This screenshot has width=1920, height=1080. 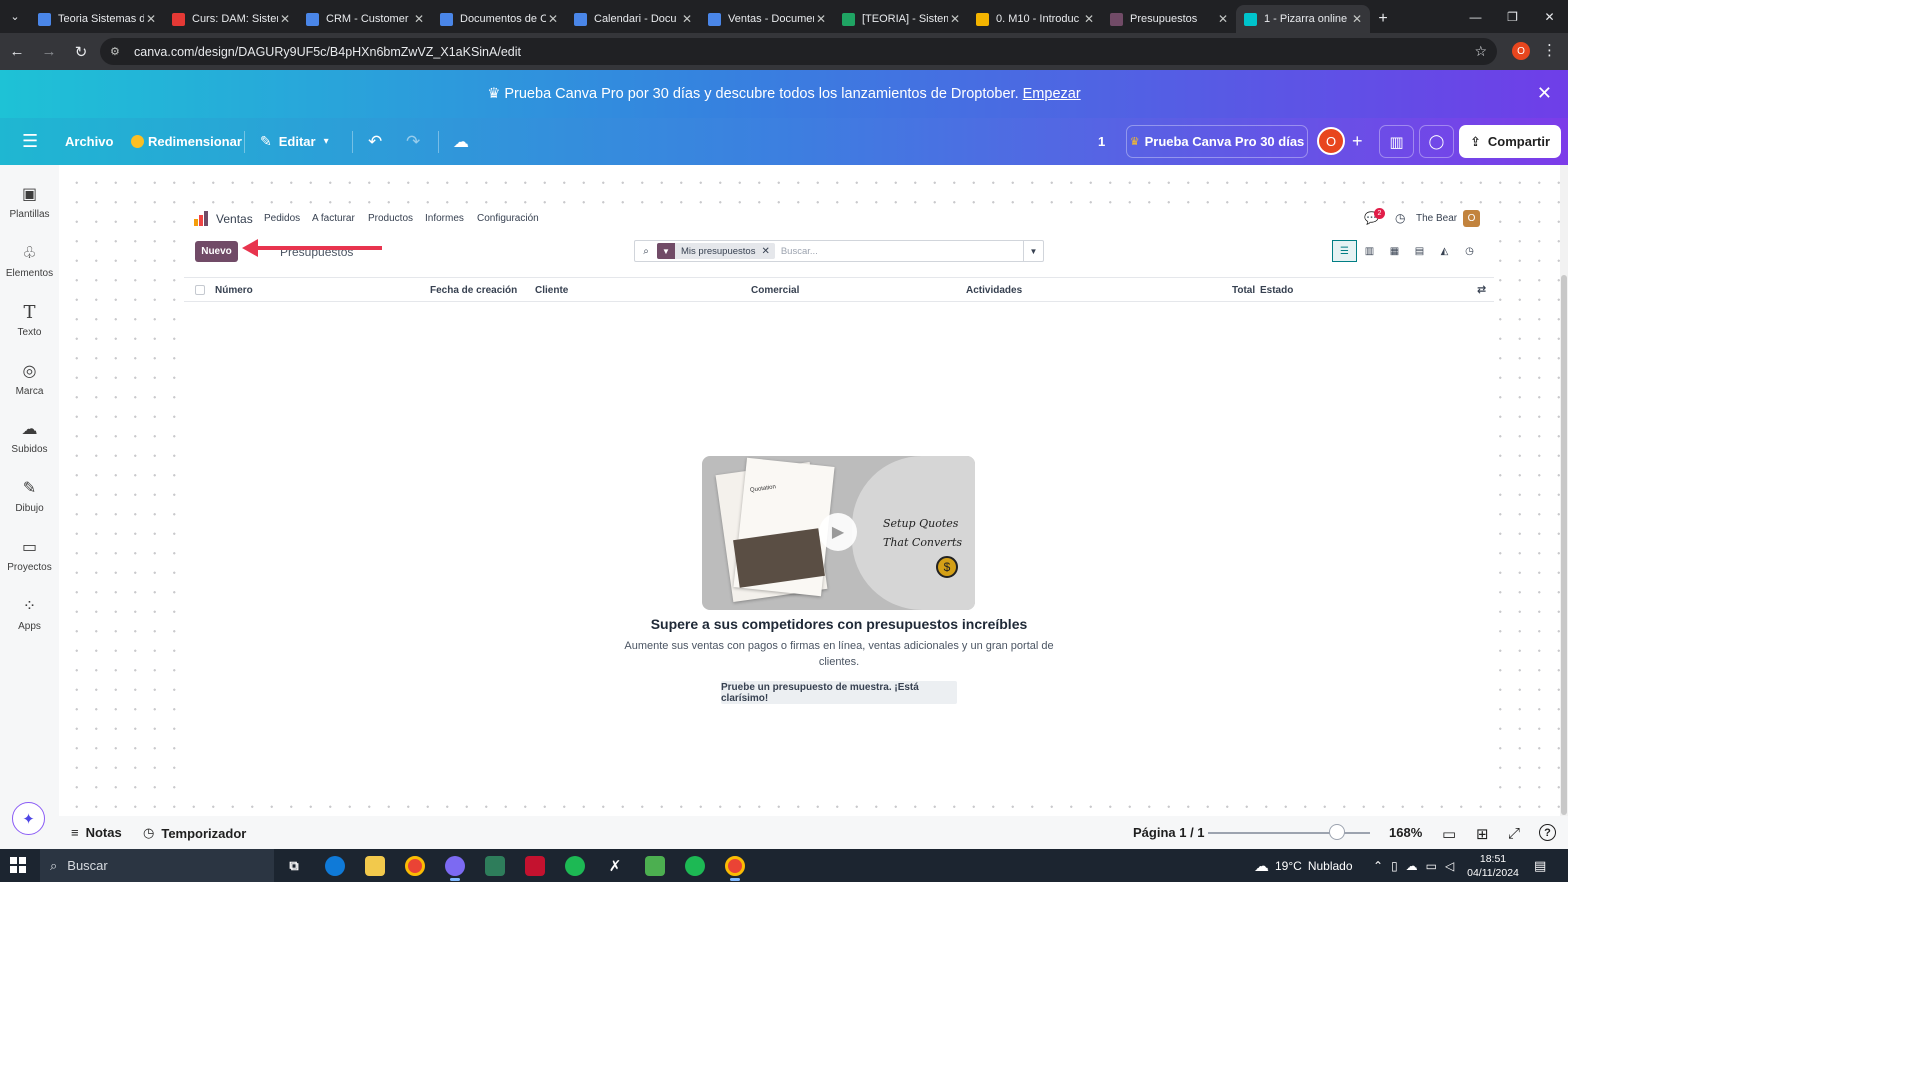 What do you see at coordinates (390, 218) in the screenshot?
I see `menu-item-productos: Productos` at bounding box center [390, 218].